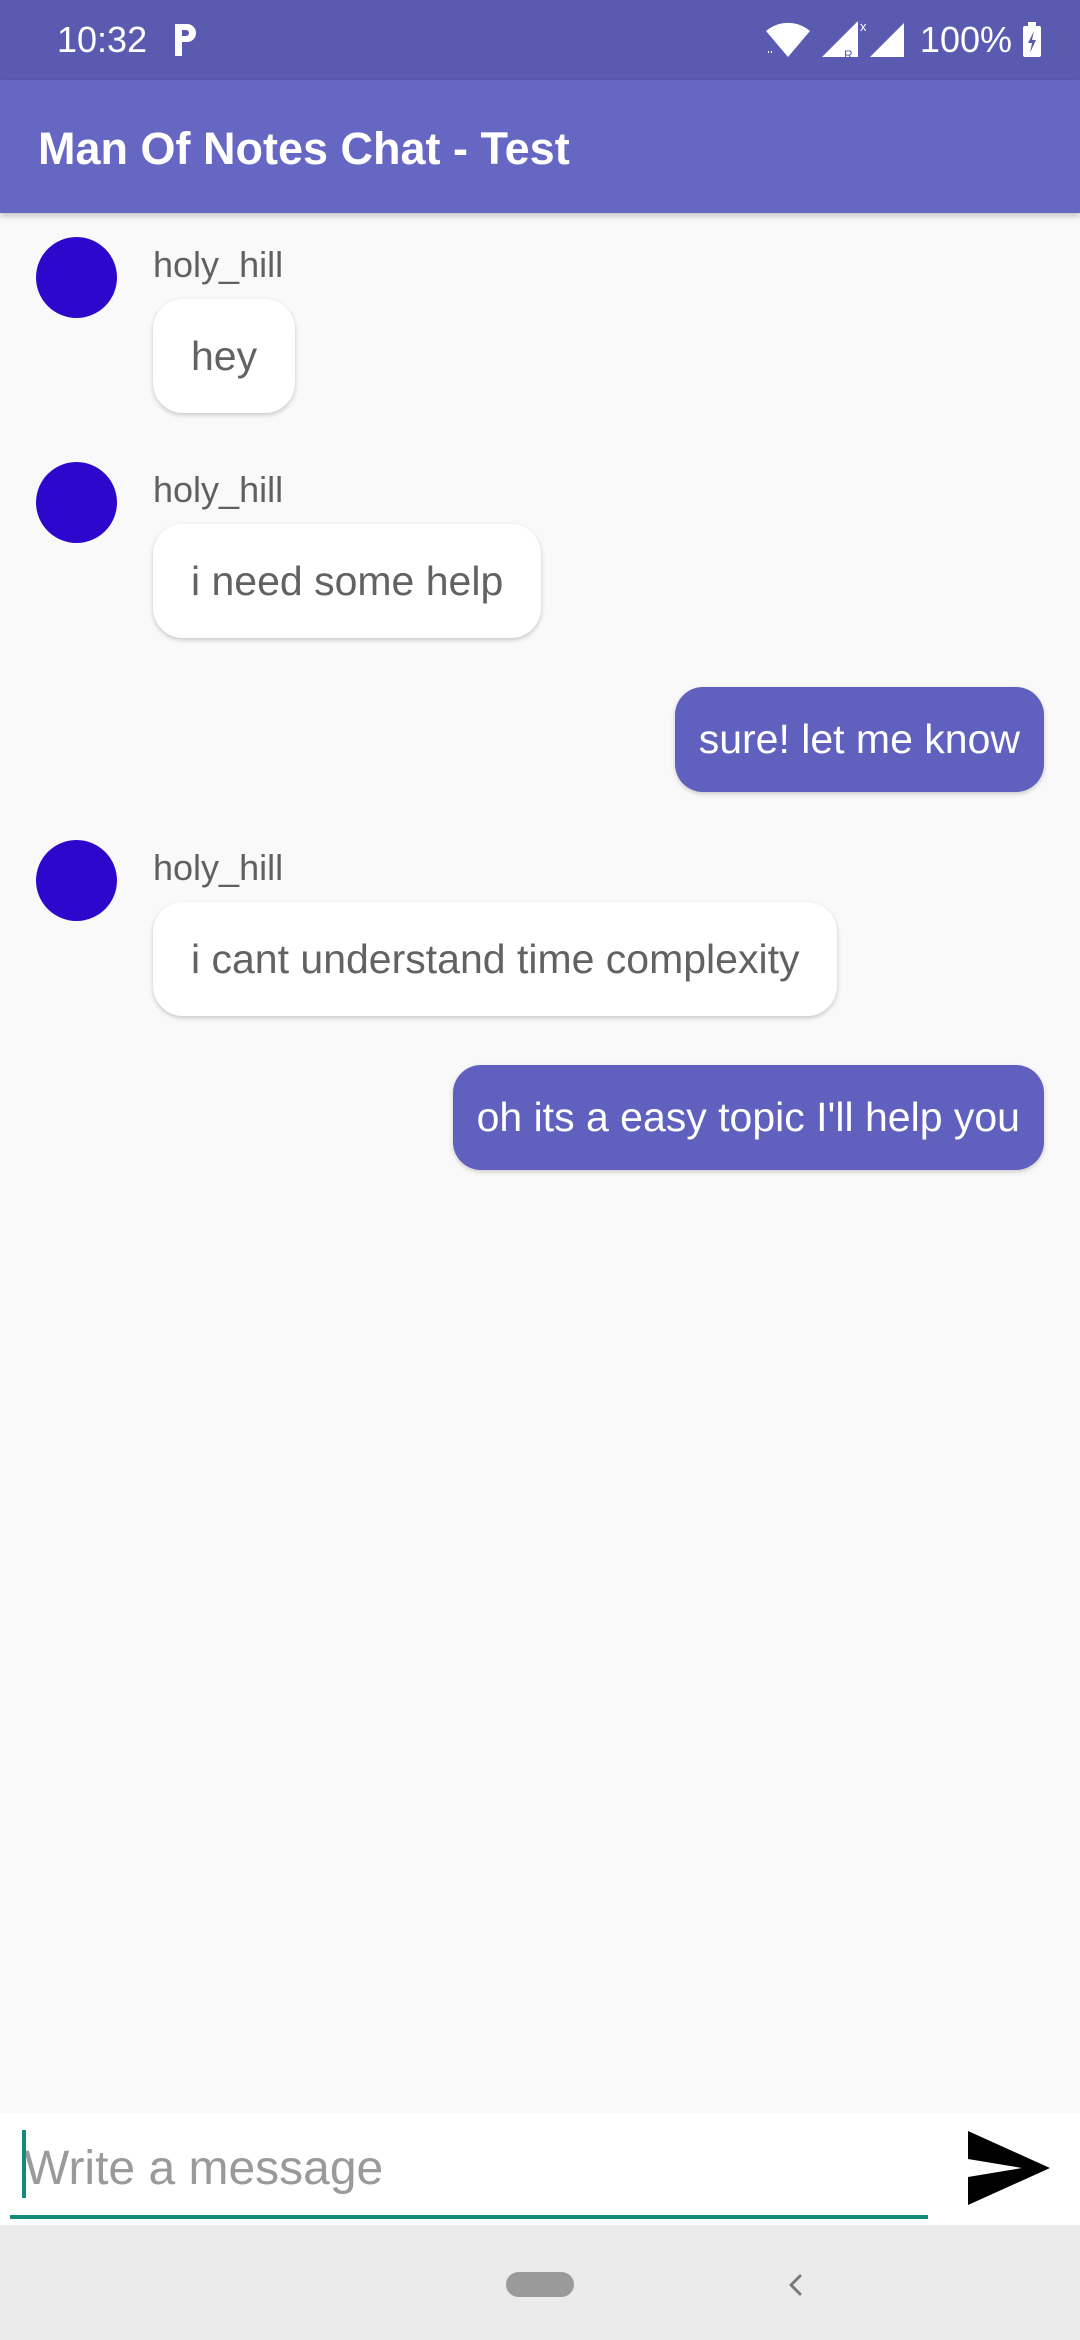  Describe the element at coordinates (347, 581) in the screenshot. I see `incoming-message-bubble: i need some help` at that location.